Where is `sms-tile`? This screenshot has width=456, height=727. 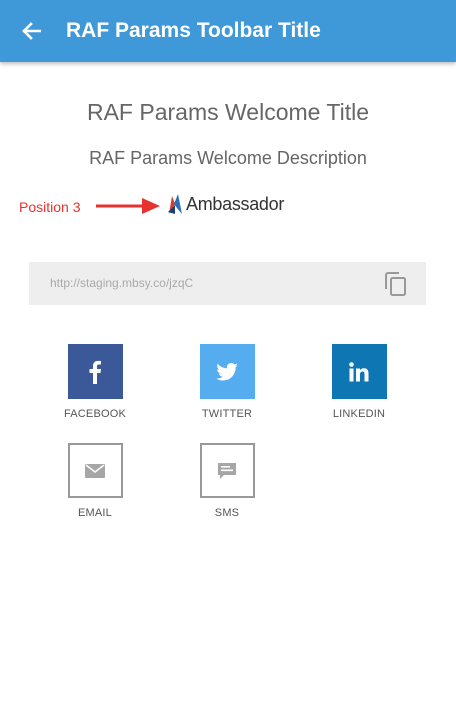 sms-tile is located at coordinates (227, 470).